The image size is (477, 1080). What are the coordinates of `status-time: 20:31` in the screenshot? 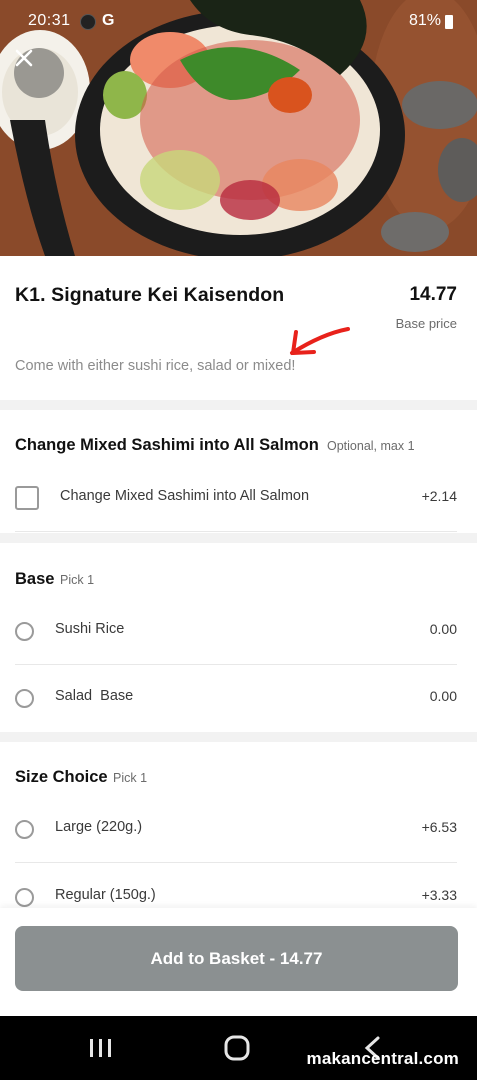 It's located at (49, 20).